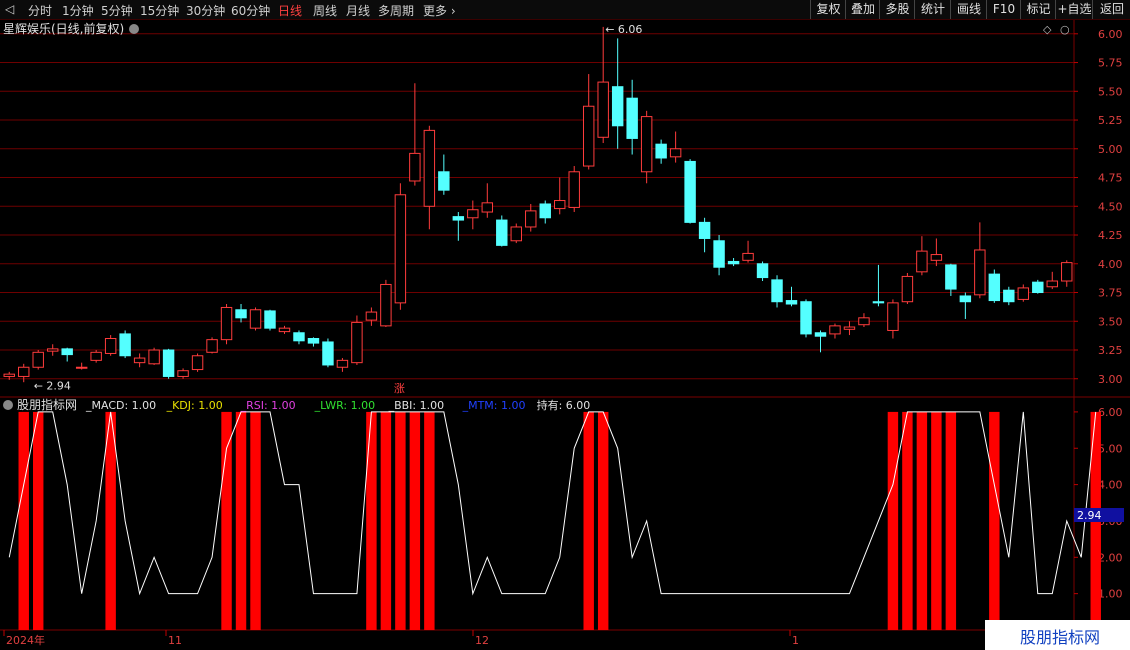  I want to click on toolbar-button-6: 标记, so click(1038, 9).